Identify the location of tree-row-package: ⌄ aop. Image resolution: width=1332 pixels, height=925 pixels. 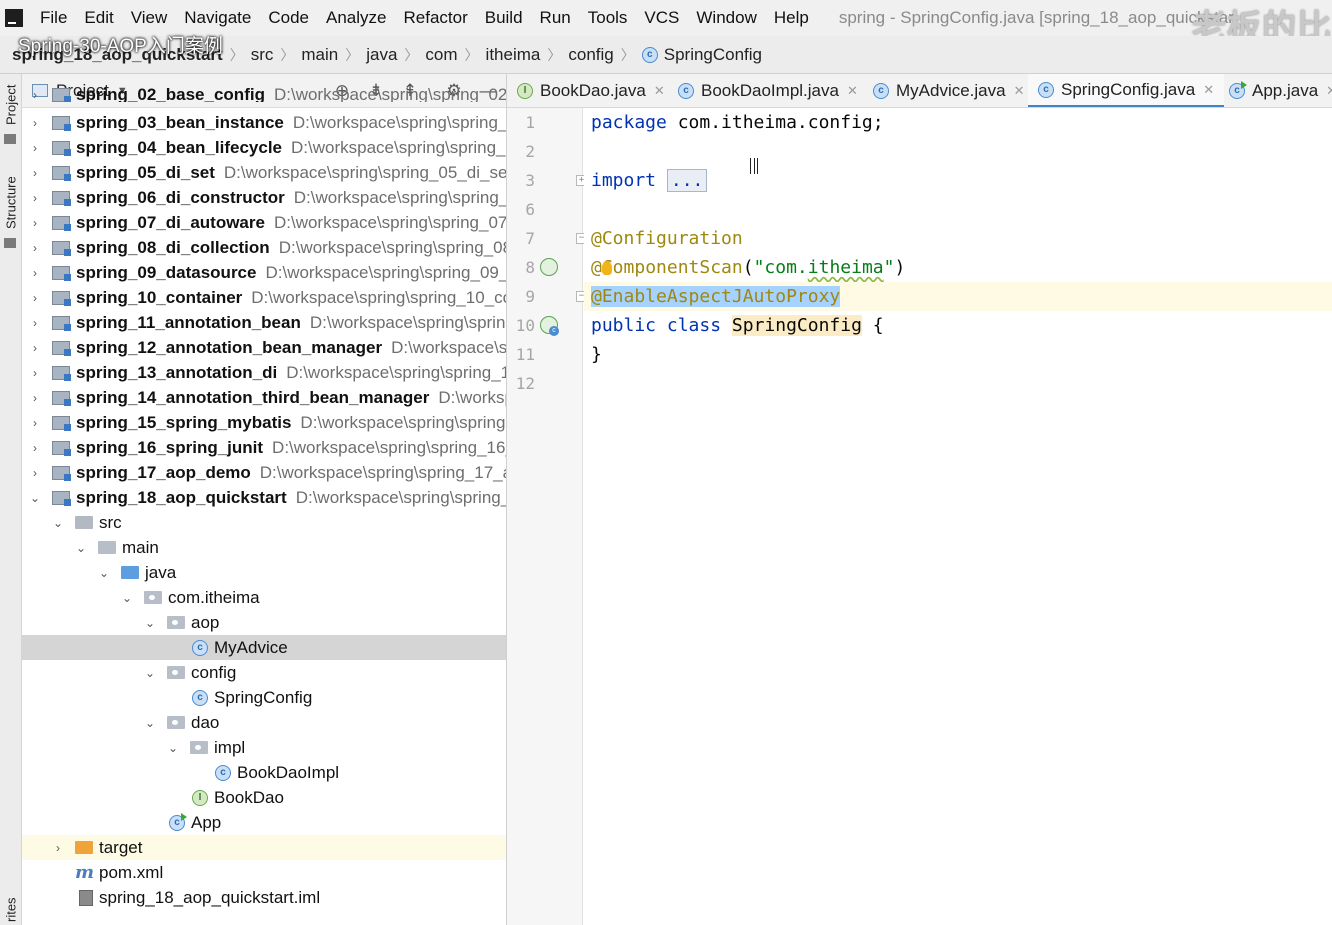
(264, 622).